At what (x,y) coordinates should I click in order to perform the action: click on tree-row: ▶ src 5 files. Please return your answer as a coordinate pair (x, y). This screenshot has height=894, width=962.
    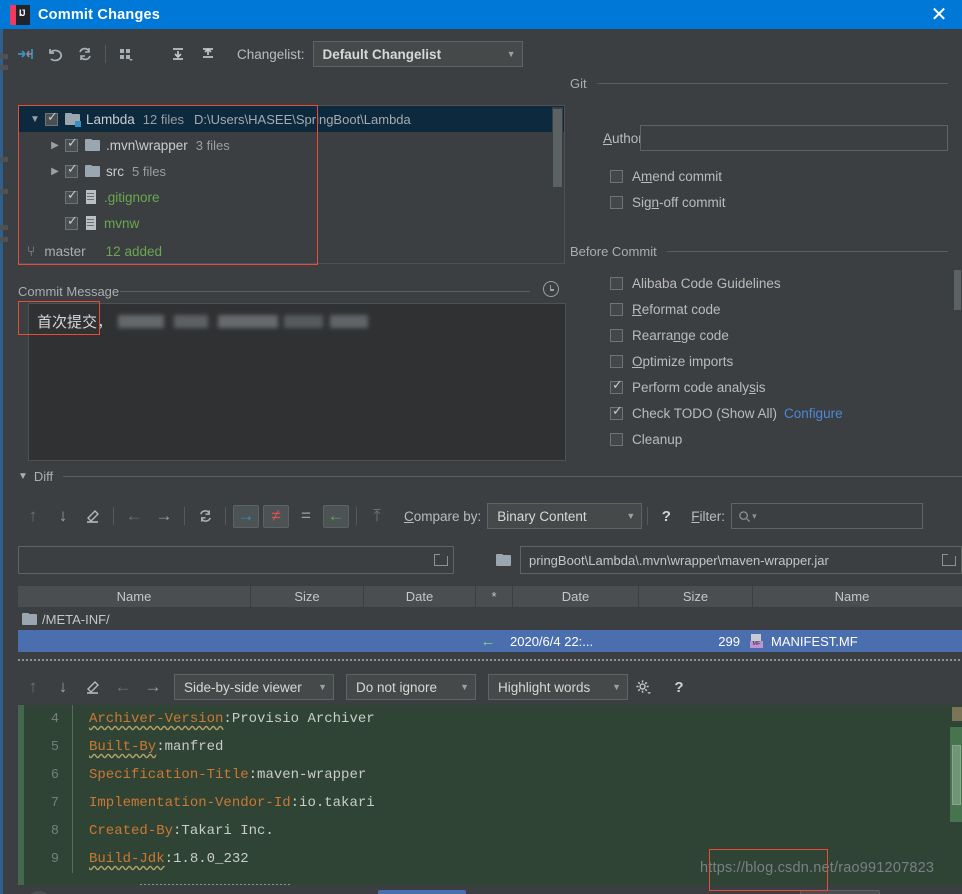
    Looking at the image, I should click on (291, 171).